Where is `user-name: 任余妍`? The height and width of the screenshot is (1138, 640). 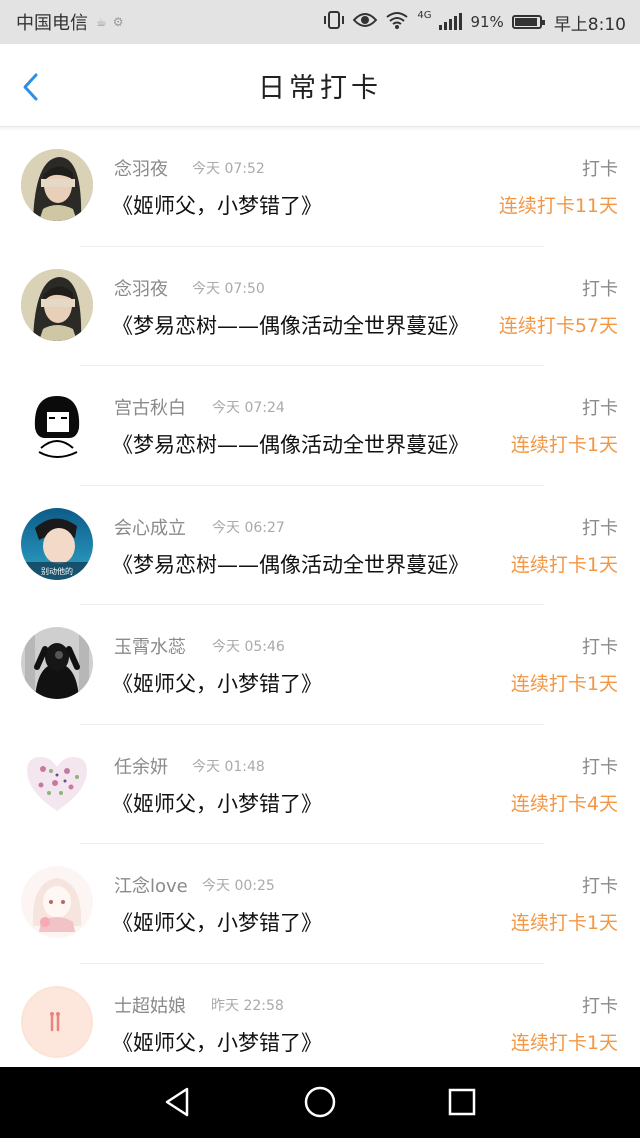
user-name: 任余妍 is located at coordinates (141, 766).